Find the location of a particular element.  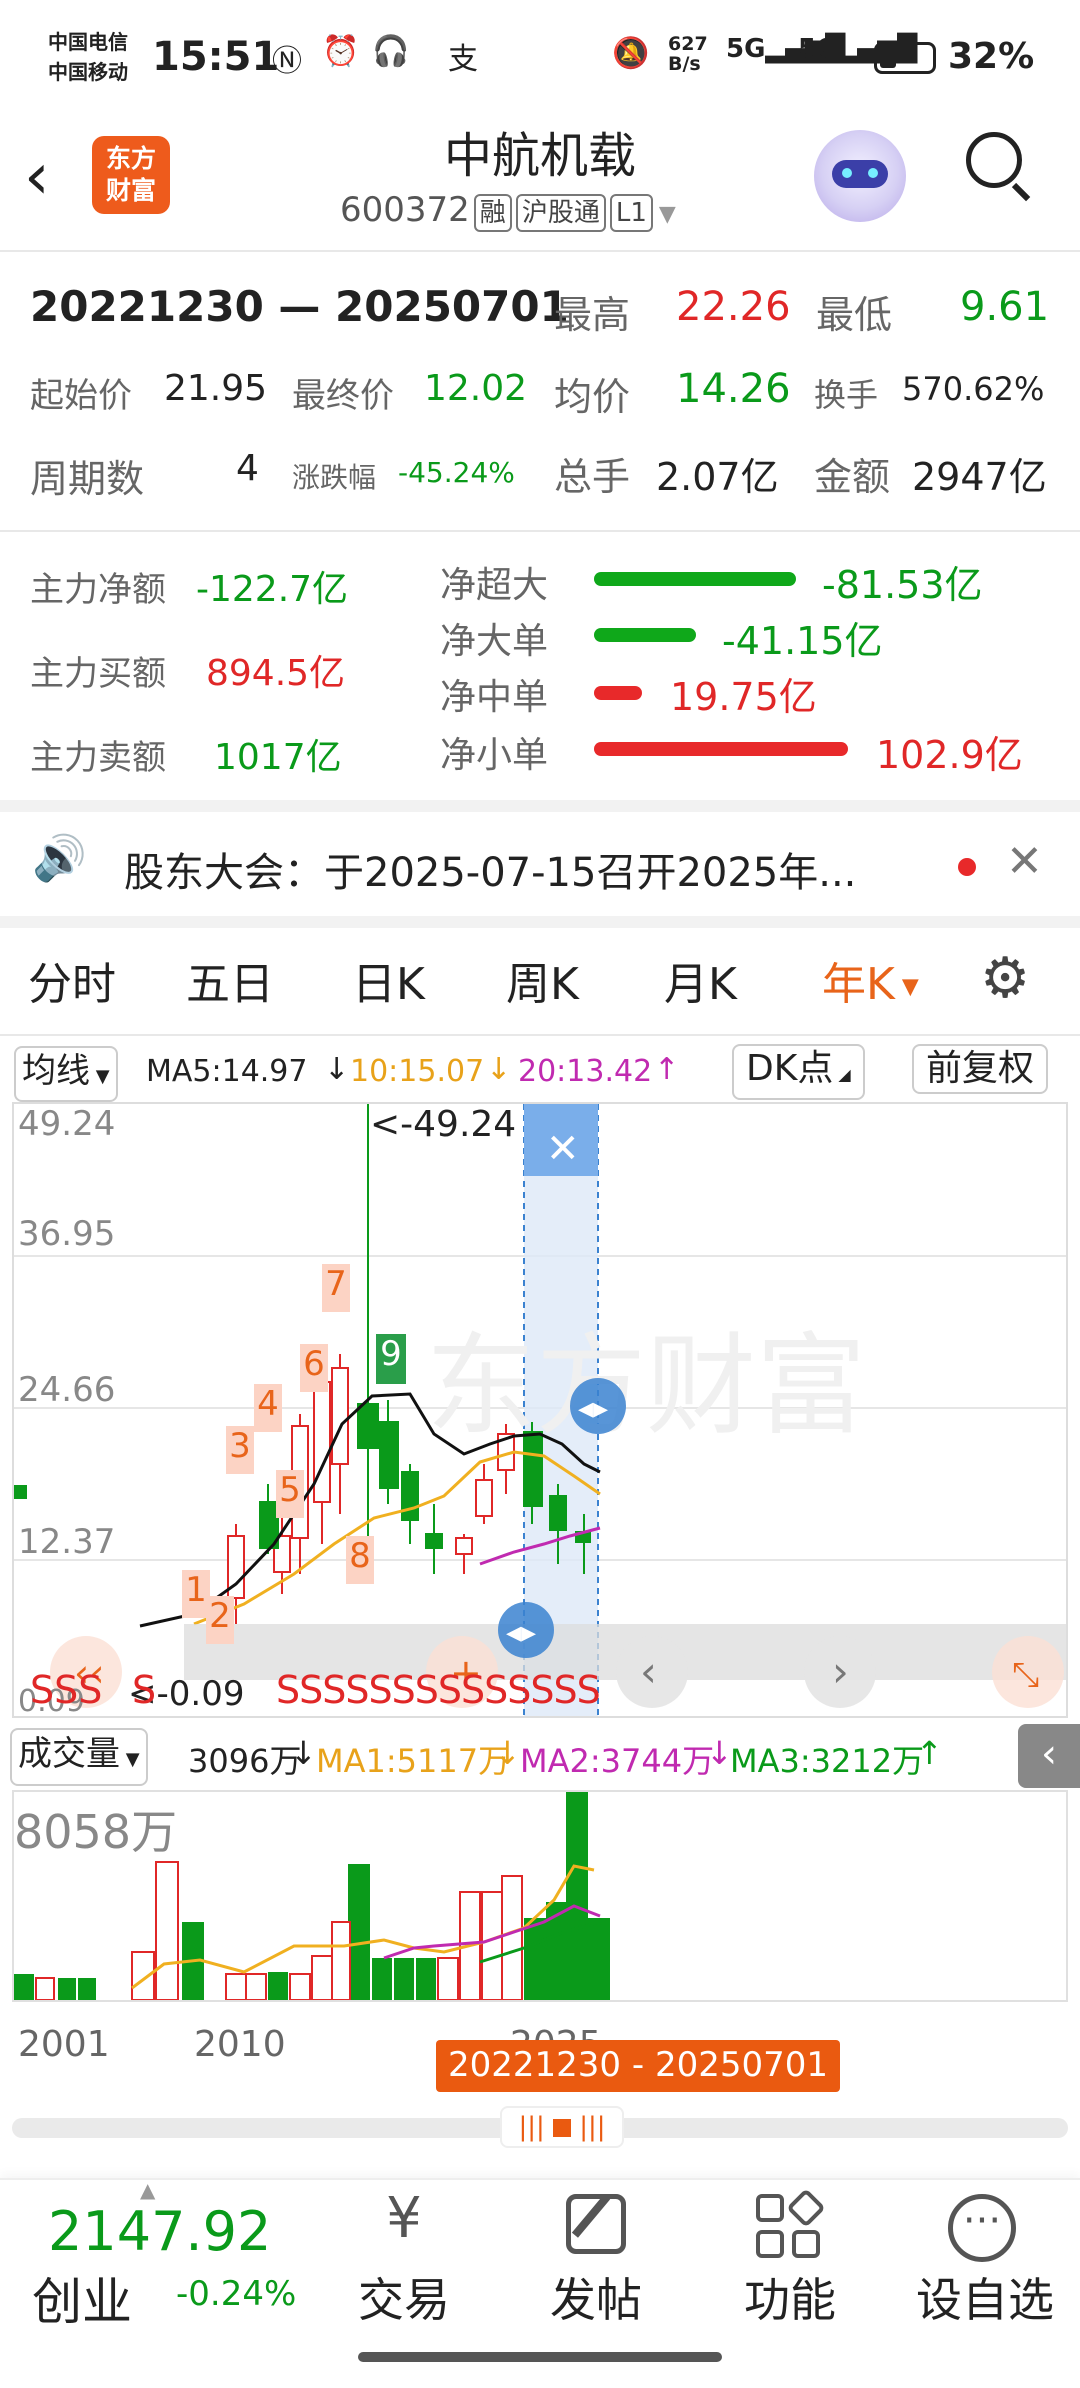

flow-medium-bar is located at coordinates (618, 693).